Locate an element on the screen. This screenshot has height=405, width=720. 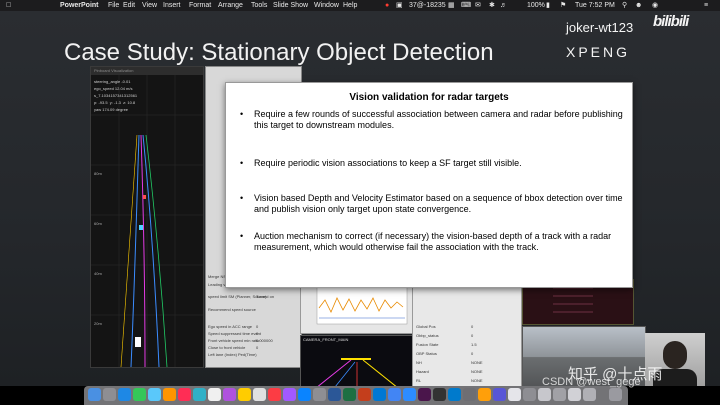
menu-app-name: PowerPoint is located at coordinates (79, 5).